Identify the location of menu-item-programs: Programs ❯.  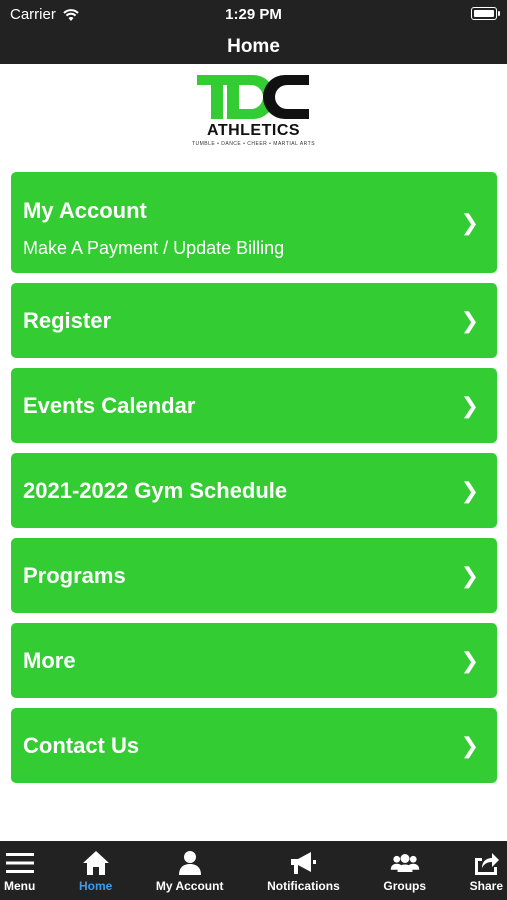
(254, 575).